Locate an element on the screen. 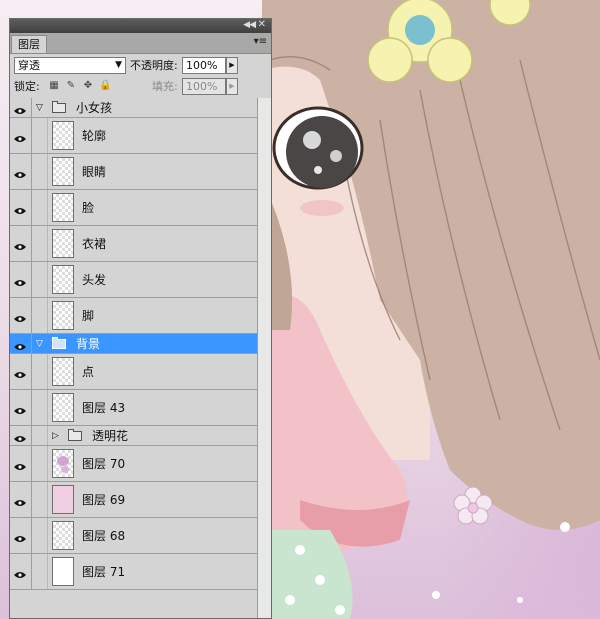  layer-row: 图层 69 is located at coordinates (133, 500).